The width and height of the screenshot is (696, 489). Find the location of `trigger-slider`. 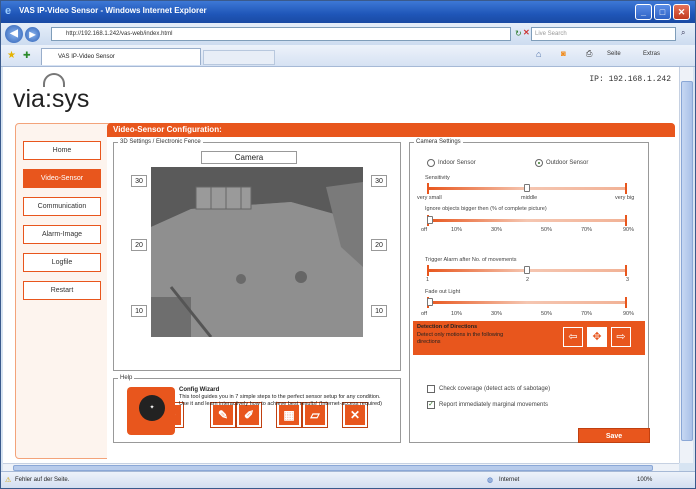

trigger-slider is located at coordinates (527, 270).